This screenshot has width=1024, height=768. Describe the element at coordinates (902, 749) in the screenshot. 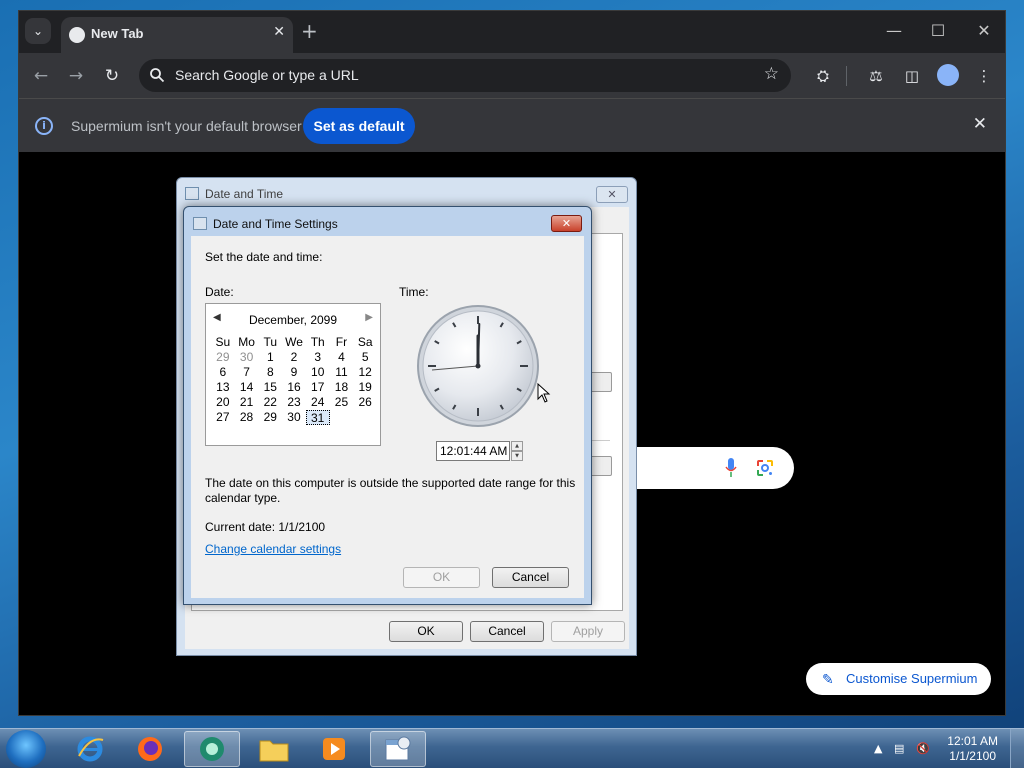

I see `network-icon: ▤` at that location.